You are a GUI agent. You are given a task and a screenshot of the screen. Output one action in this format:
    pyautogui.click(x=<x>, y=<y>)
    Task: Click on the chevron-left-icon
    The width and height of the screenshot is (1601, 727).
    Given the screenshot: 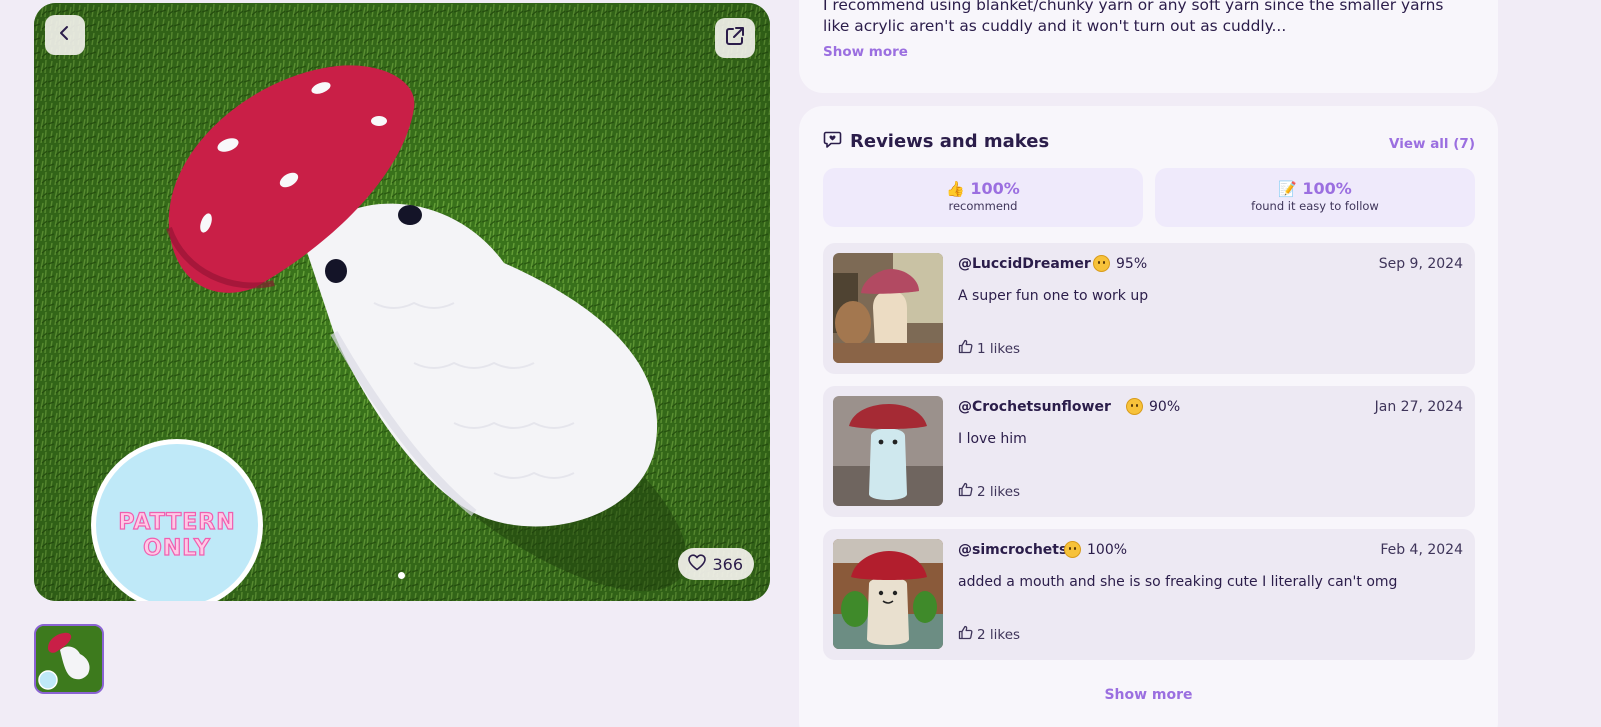 What is the action you would take?
    pyautogui.click(x=65, y=35)
    